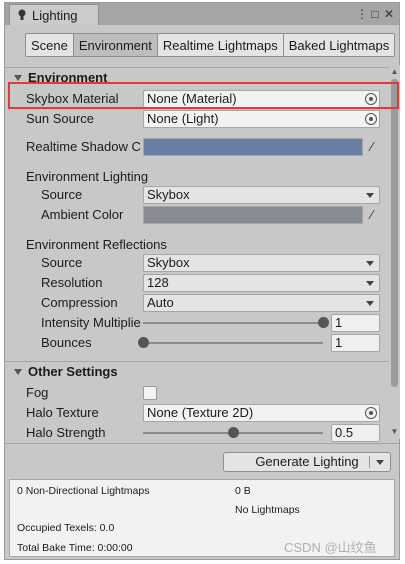 Image resolution: width=405 pixels, height=564 pixels. I want to click on resolution-dropdown: 128, so click(261, 283).